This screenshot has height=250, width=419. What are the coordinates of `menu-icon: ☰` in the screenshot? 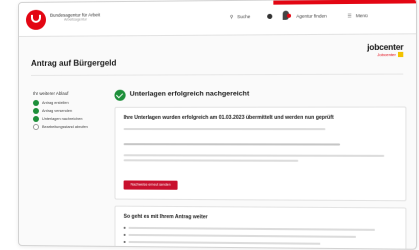 It's located at (349, 16).